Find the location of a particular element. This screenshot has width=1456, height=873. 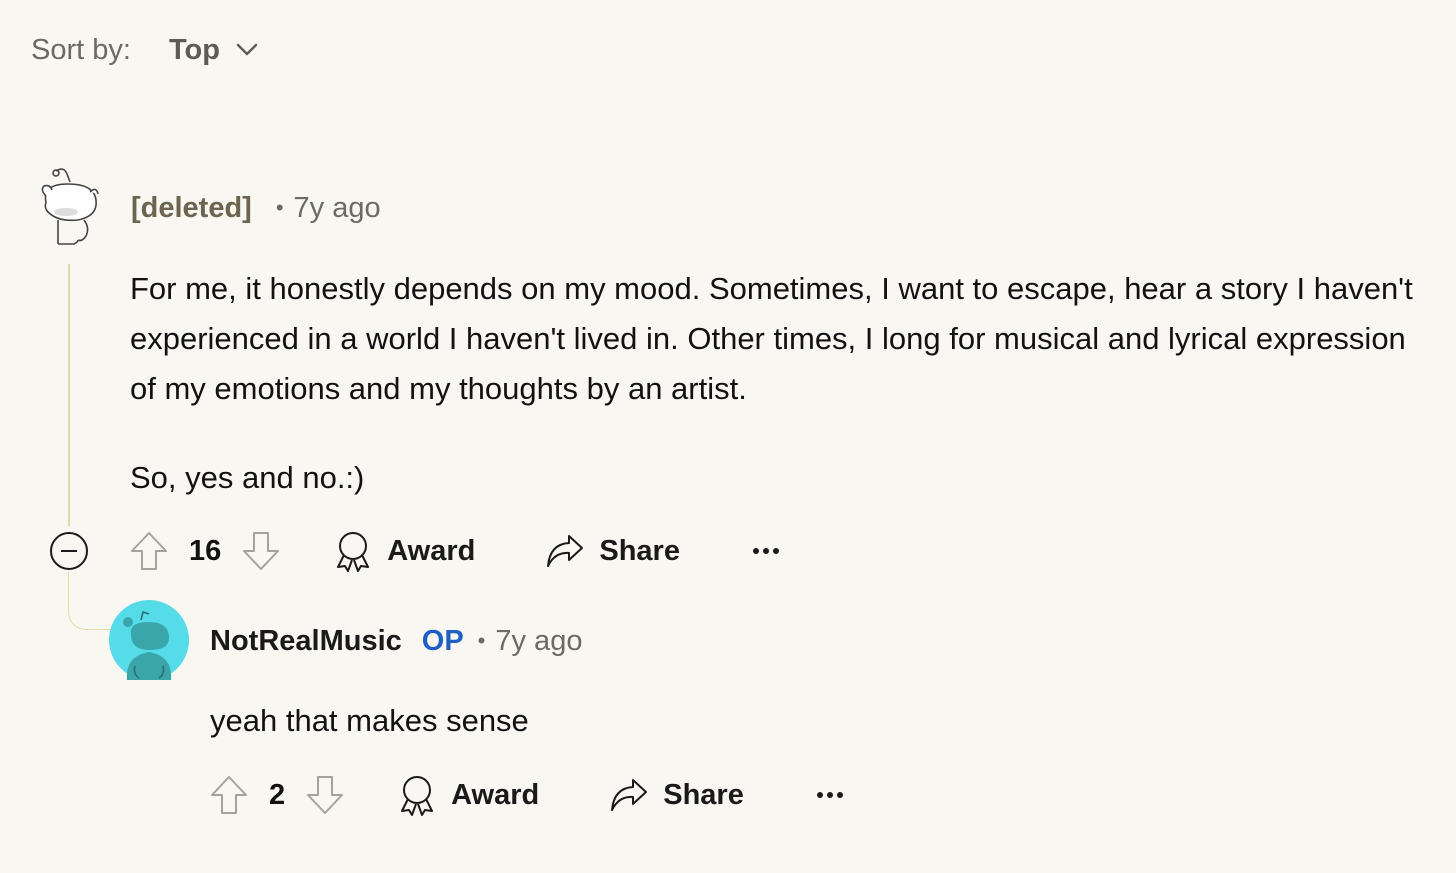

comment-meta: [deleted] • 7y ago is located at coordinates (256, 208).